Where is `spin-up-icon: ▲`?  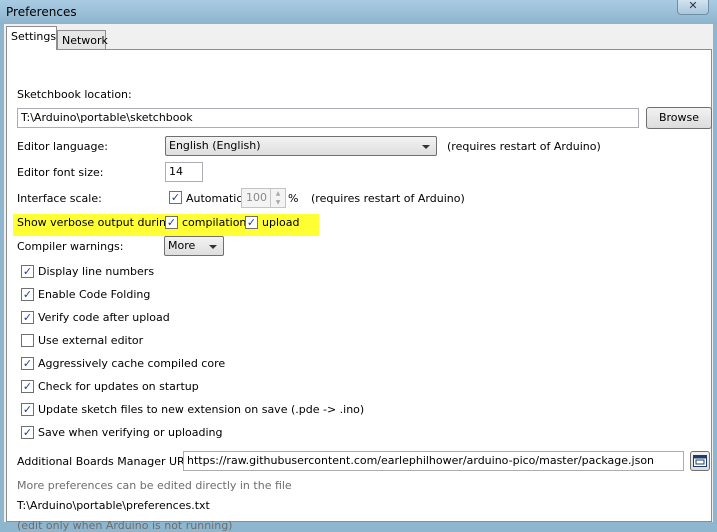
spin-up-icon: ▲ is located at coordinates (278, 193).